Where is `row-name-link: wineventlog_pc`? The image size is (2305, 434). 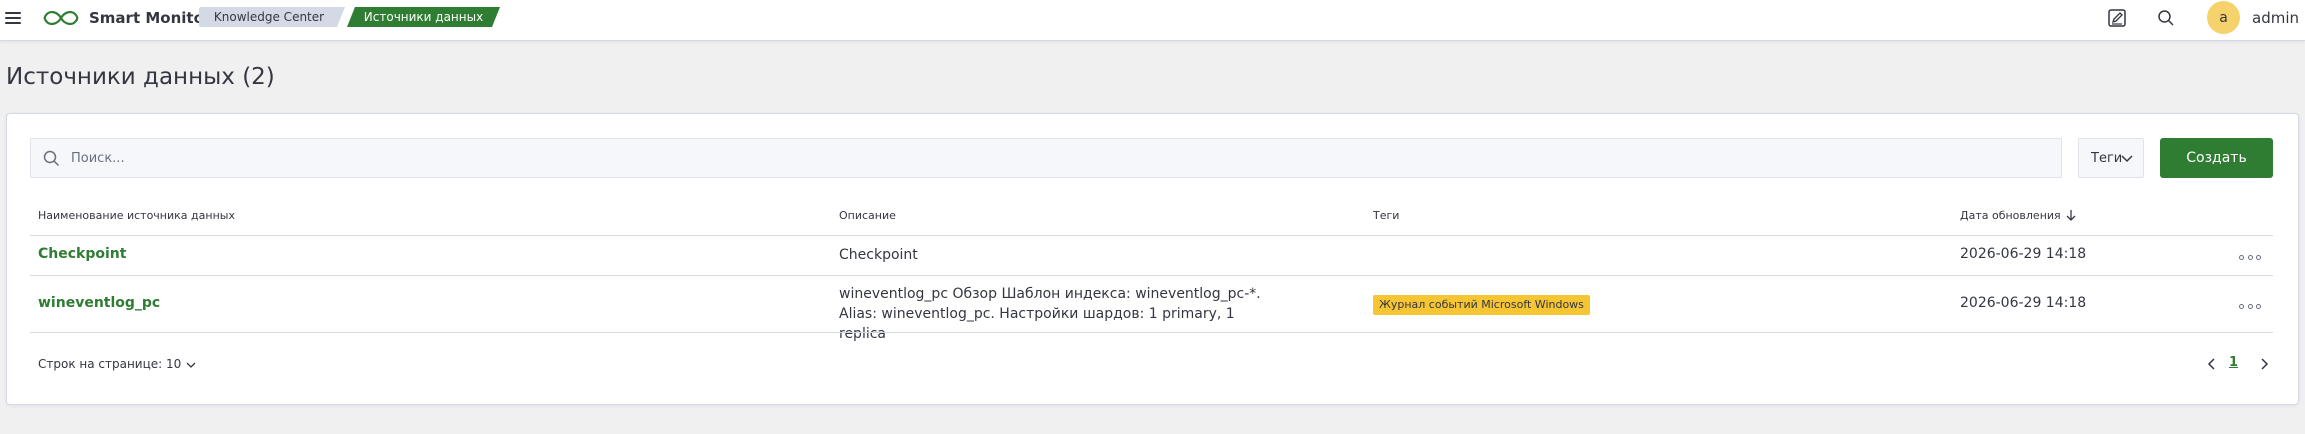
row-name-link: wineventlog_pc is located at coordinates (99, 303).